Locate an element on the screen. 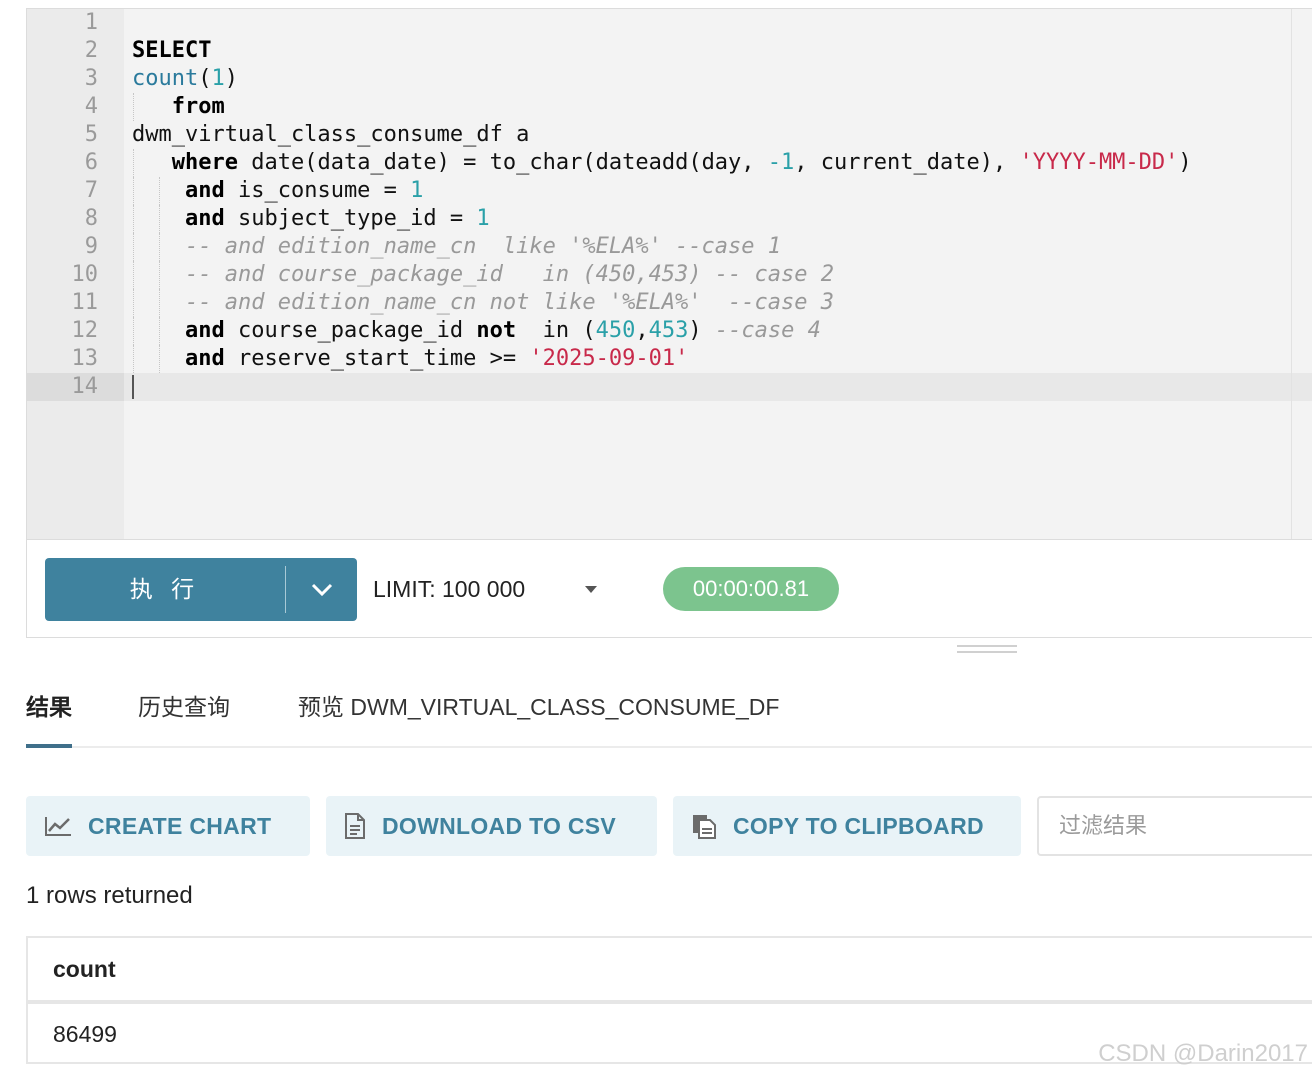  column-header-count: count is located at coordinates (670, 971).